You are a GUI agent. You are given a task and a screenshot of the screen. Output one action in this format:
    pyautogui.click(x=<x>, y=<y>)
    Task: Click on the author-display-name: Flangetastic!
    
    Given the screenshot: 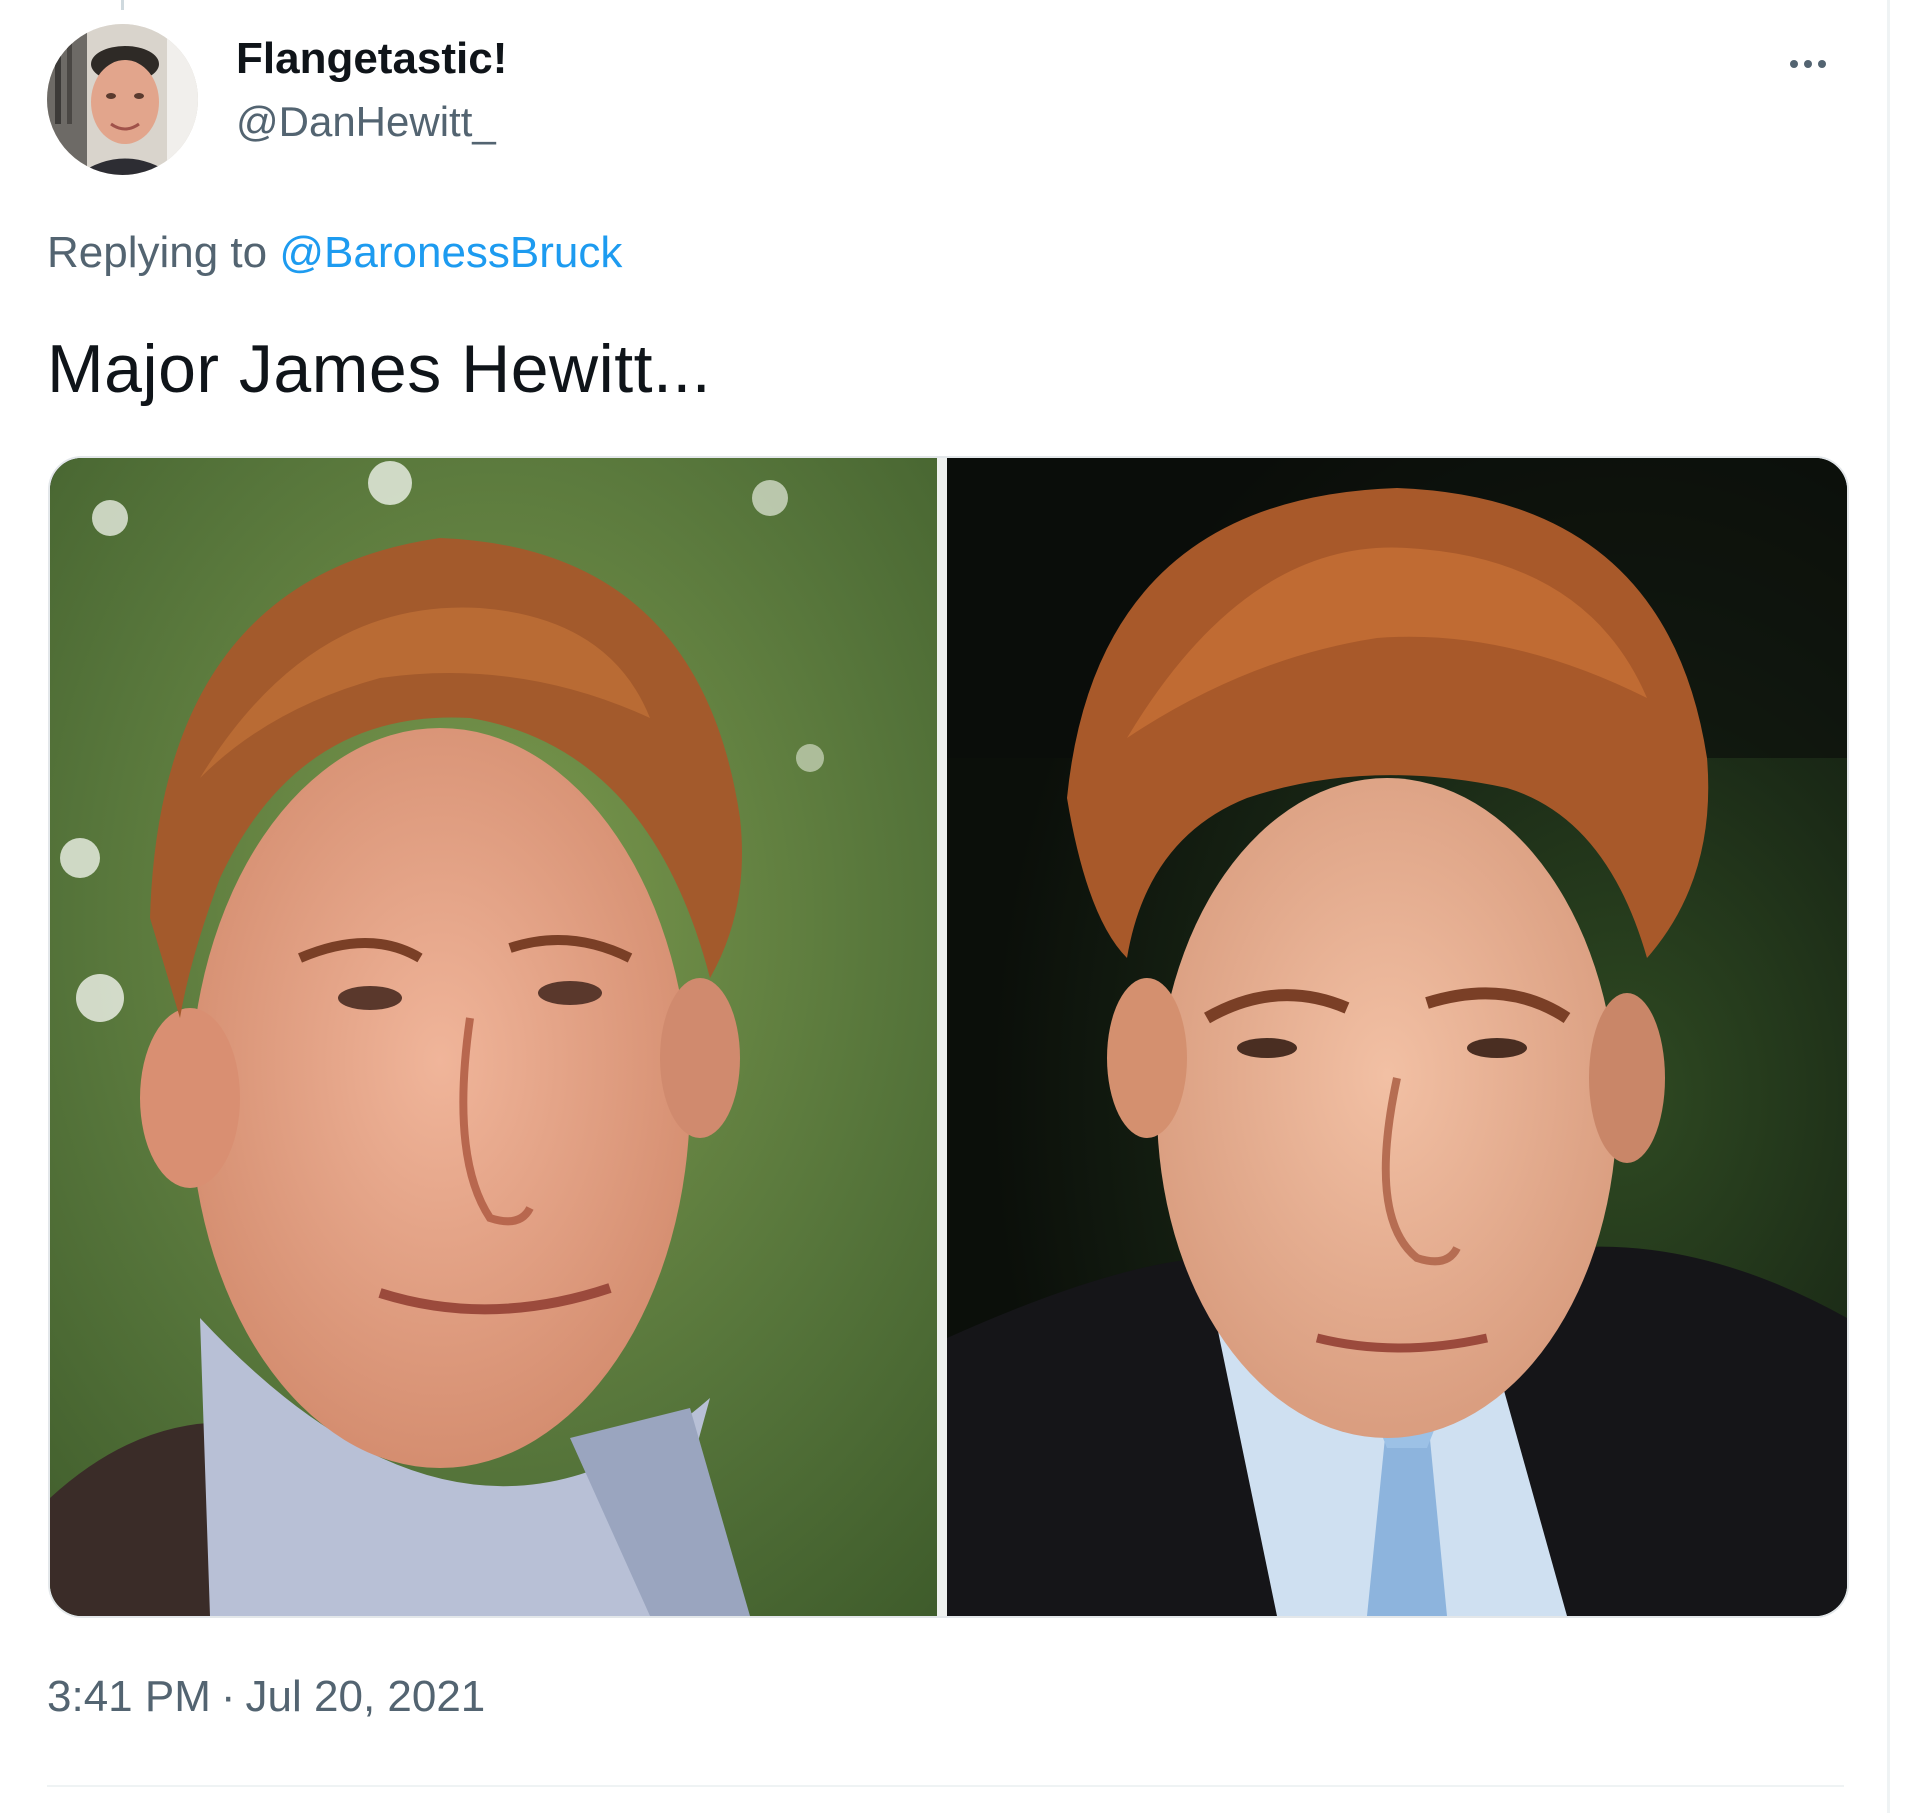 What is the action you would take?
    pyautogui.click(x=371, y=59)
    